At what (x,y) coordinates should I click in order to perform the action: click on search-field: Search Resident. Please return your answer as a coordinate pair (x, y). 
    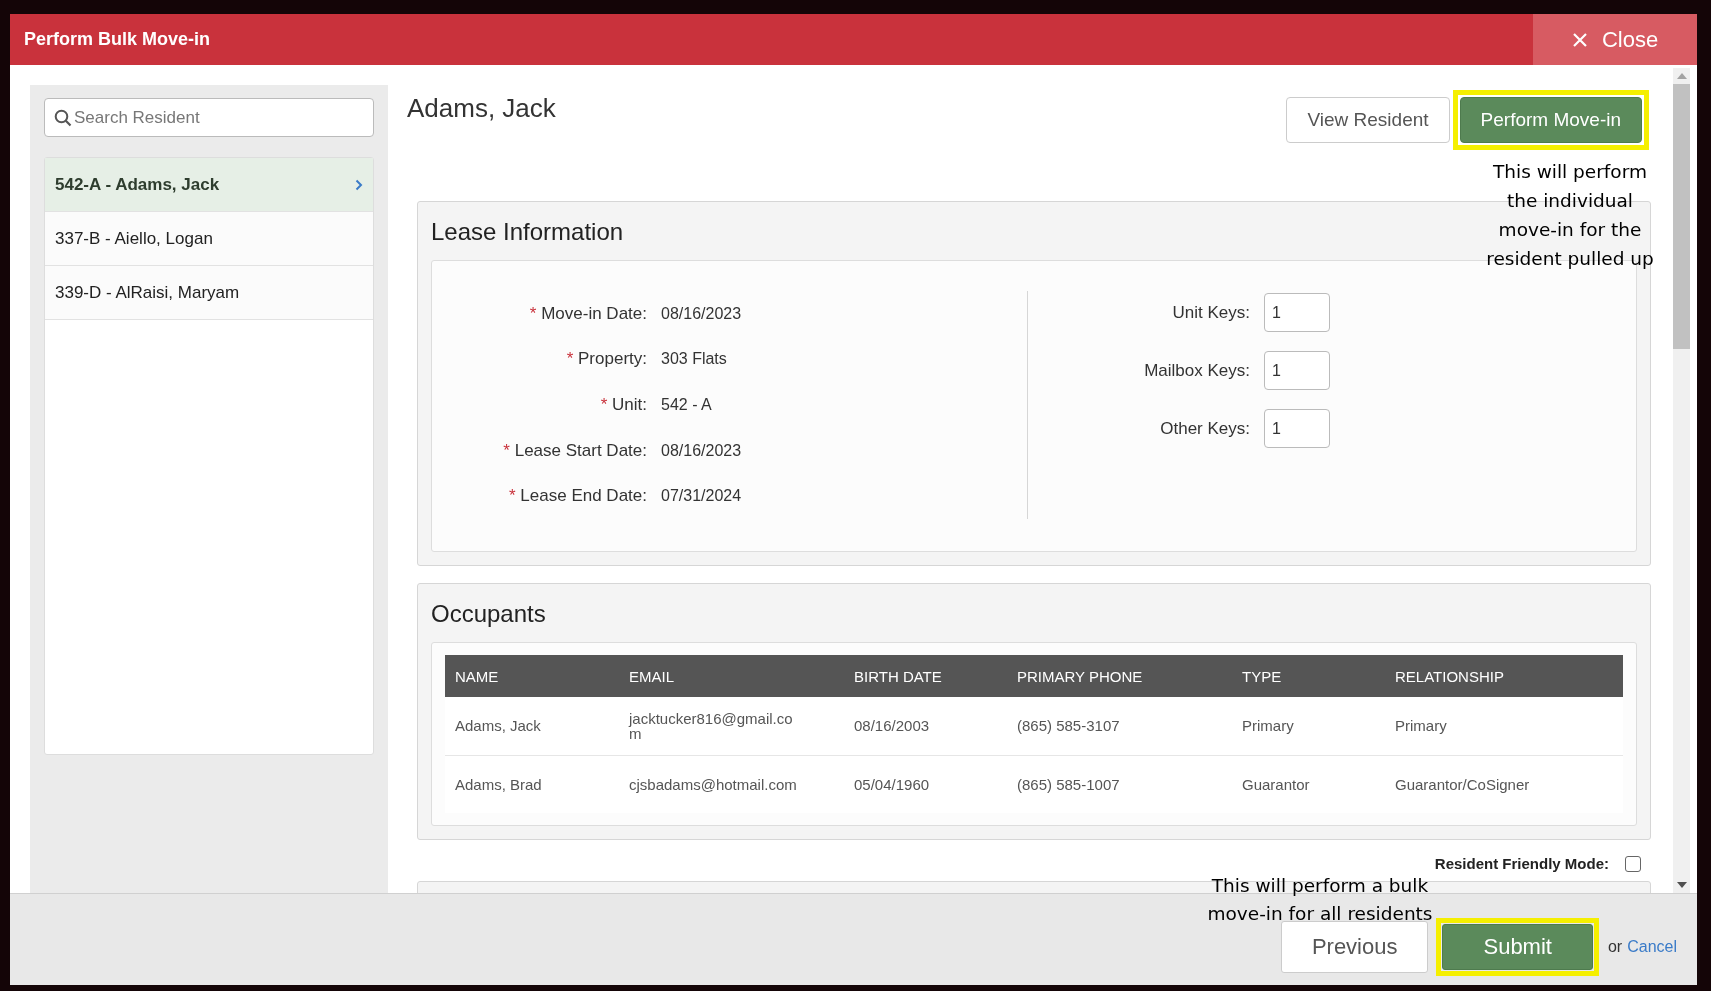
    Looking at the image, I should click on (209, 117).